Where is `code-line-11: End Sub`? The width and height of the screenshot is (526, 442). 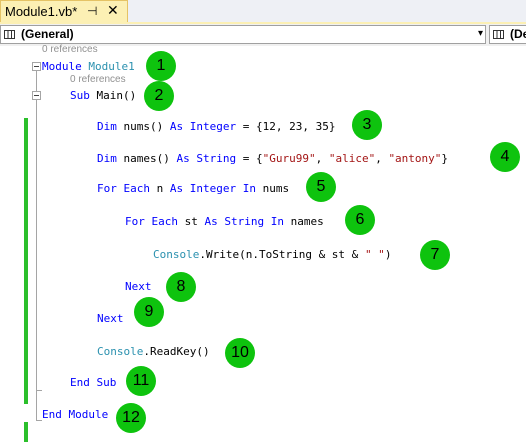
code-line-11: End Sub is located at coordinates (93, 382).